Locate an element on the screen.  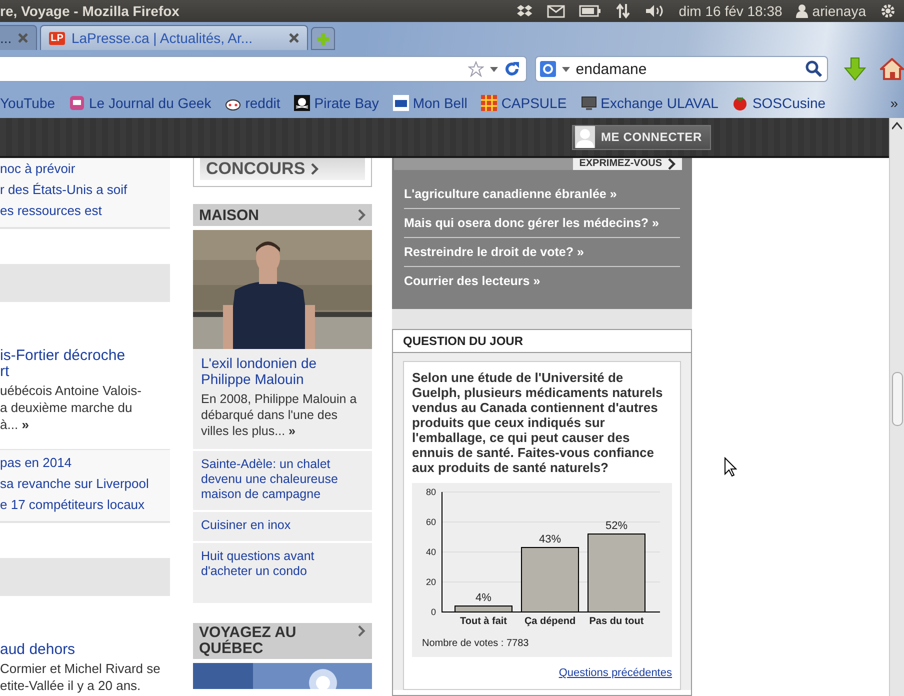
category-label: Tout à fait is located at coordinates (484, 621).